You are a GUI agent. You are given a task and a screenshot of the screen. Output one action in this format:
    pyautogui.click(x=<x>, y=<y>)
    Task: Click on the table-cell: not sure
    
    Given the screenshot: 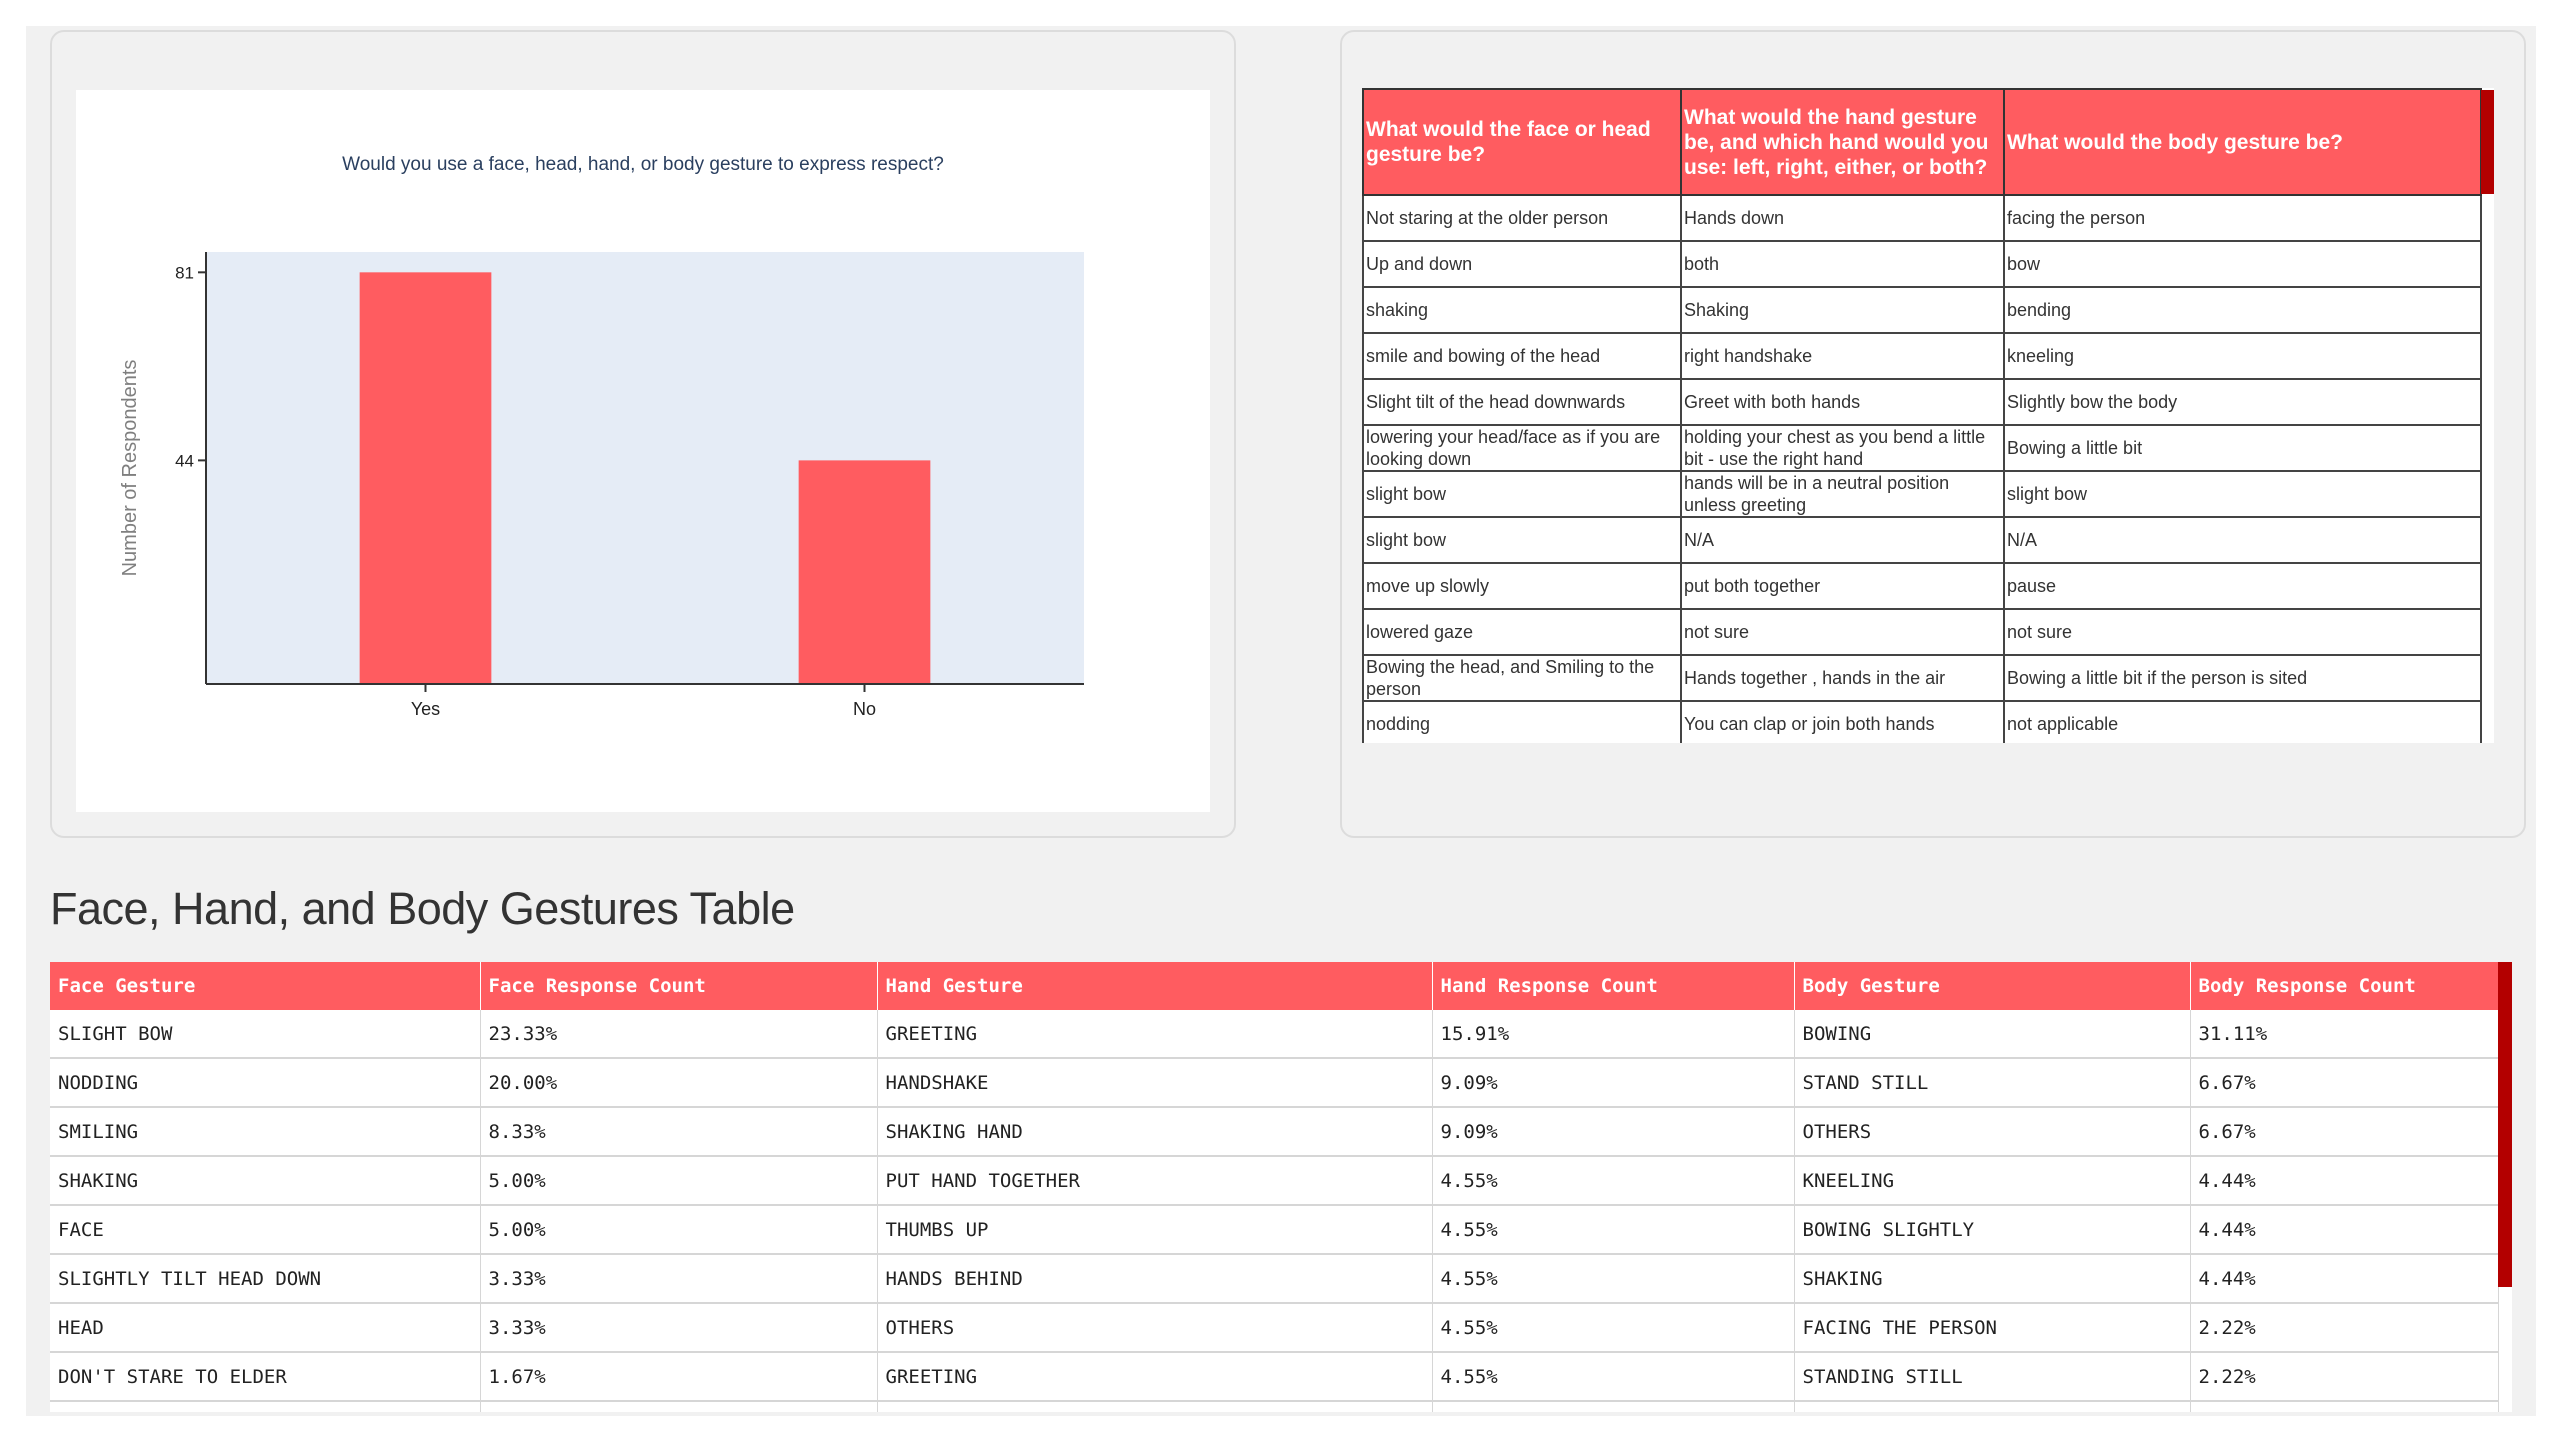 What is the action you would take?
    pyautogui.click(x=2242, y=632)
    